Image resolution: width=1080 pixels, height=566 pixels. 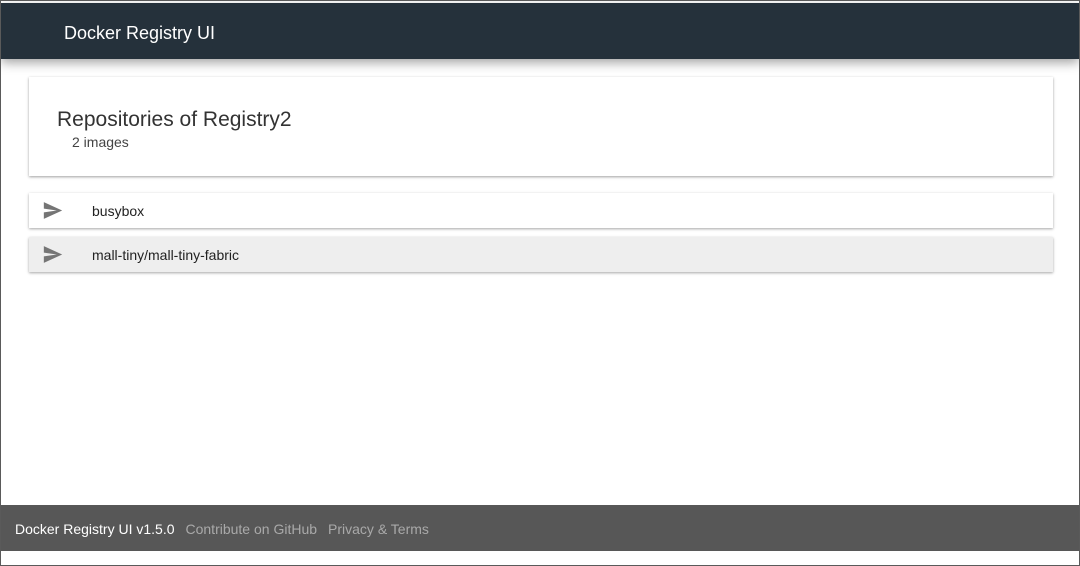 I want to click on repository-list: busybox mall-tiny/mall-tiny-fabric, so click(x=541, y=237).